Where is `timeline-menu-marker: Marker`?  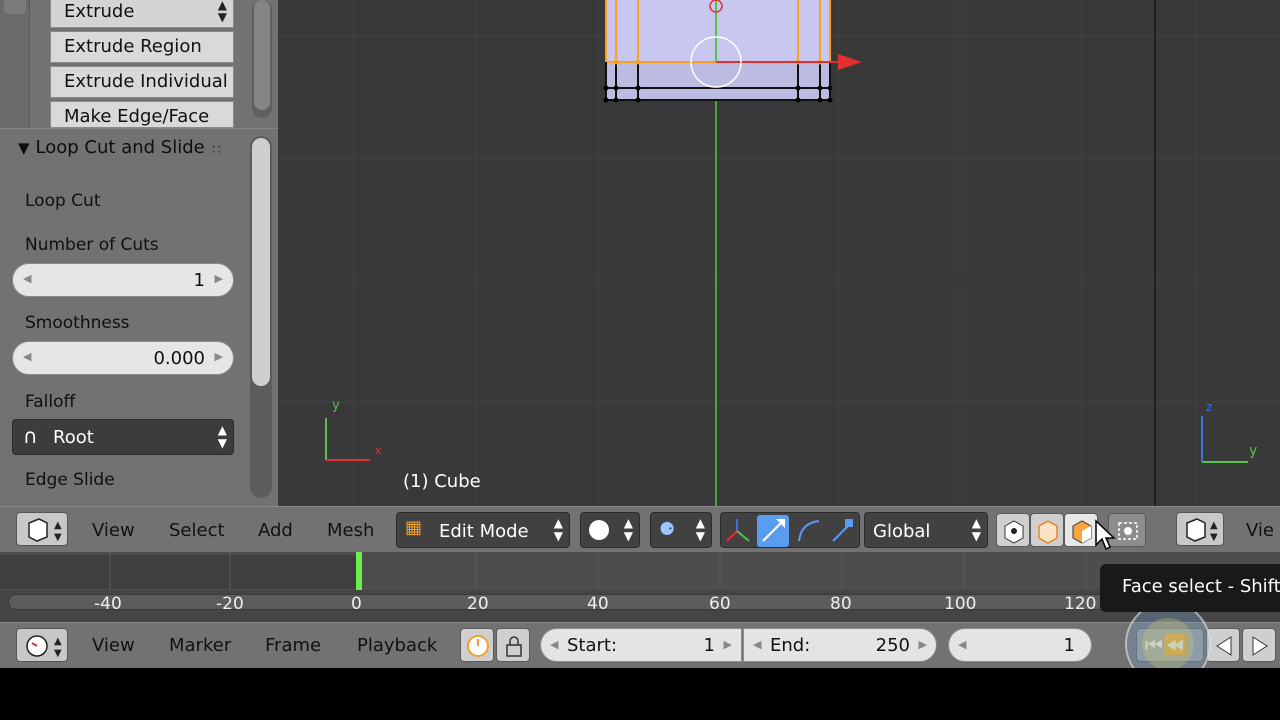
timeline-menu-marker: Marker is located at coordinates (200, 645).